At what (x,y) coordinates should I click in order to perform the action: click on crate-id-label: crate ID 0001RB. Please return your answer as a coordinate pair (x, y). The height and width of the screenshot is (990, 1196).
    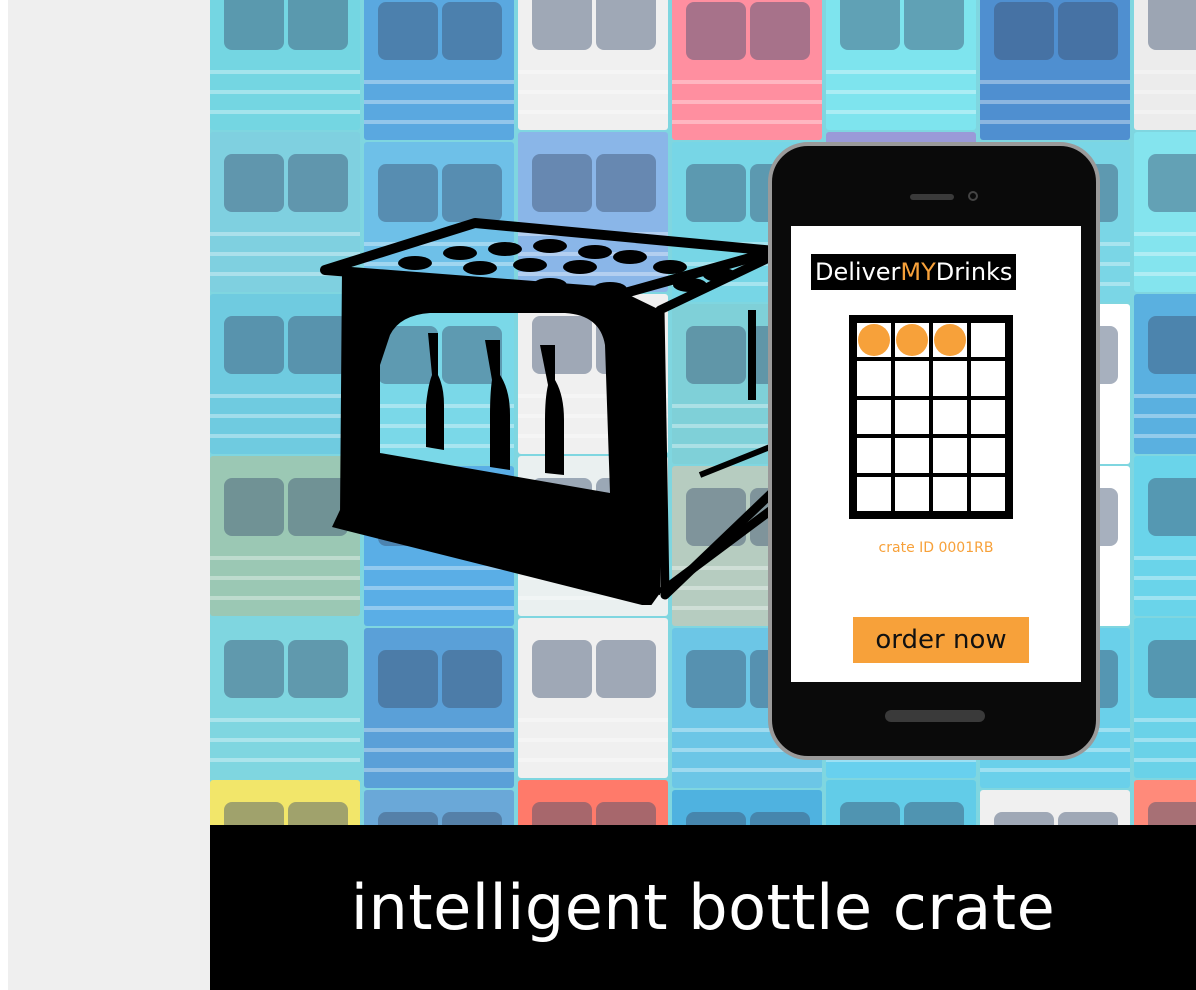
    Looking at the image, I should click on (936, 548).